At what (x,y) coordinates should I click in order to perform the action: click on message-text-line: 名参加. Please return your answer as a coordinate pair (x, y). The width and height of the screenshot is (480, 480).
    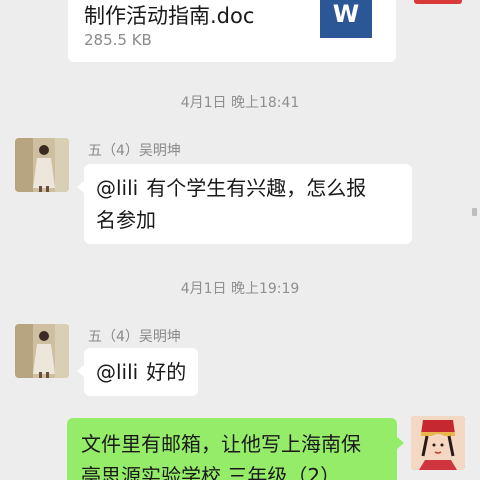
    Looking at the image, I should click on (126, 220).